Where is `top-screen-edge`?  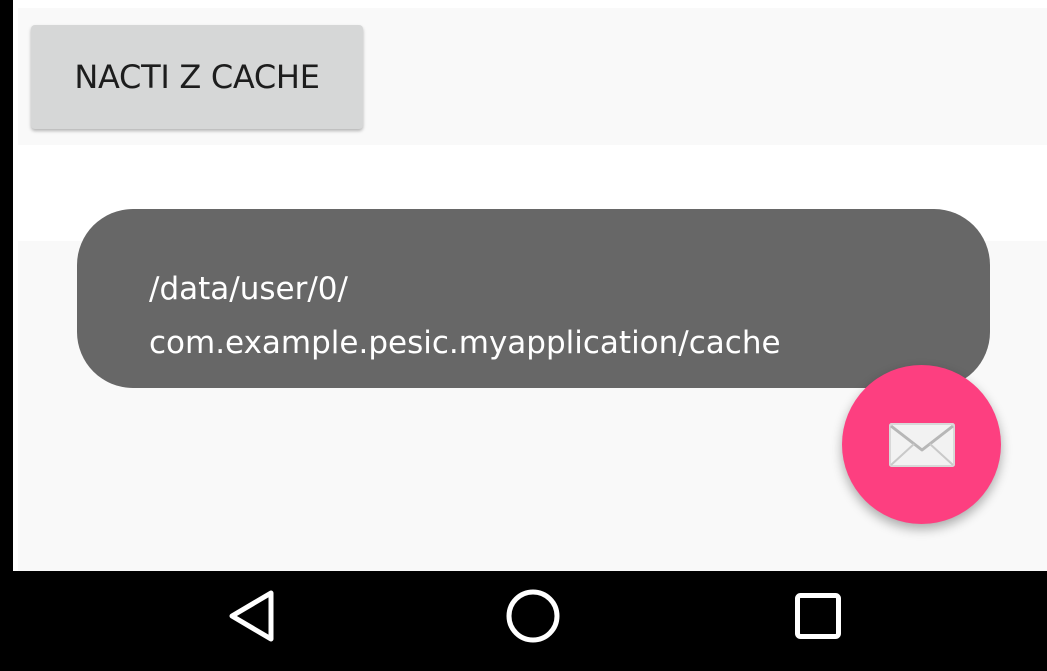
top-screen-edge is located at coordinates (530, 4).